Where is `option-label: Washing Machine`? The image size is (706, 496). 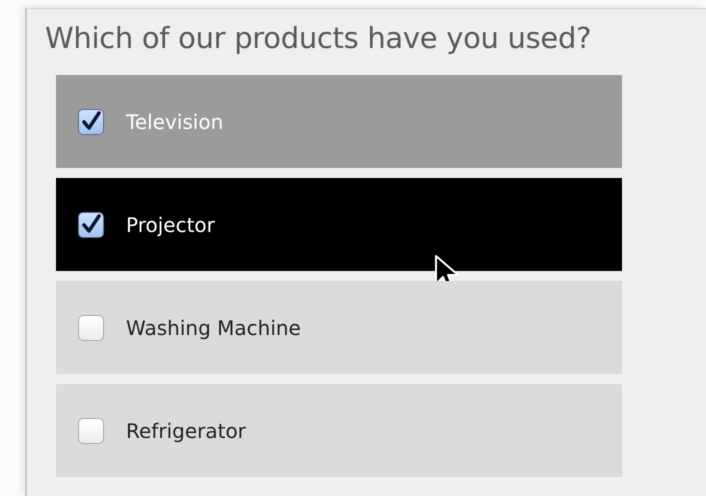
option-label: Washing Machine is located at coordinates (213, 328).